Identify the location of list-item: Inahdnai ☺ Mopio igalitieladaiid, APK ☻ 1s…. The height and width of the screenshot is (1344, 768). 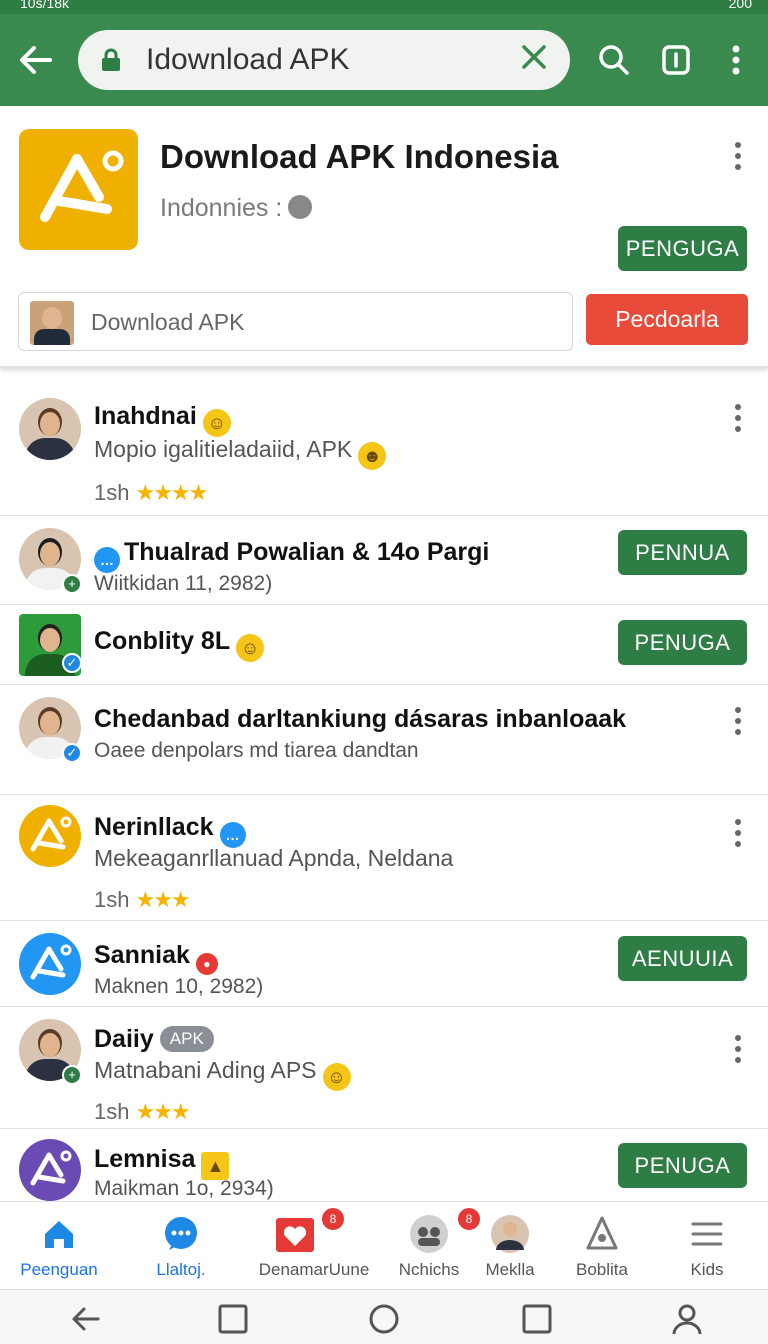
(384, 446).